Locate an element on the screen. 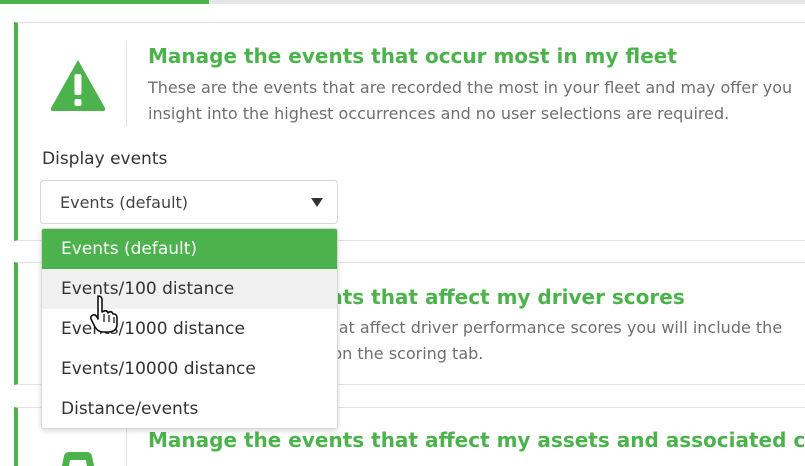  card-icon-column is located at coordinates (72, 83).